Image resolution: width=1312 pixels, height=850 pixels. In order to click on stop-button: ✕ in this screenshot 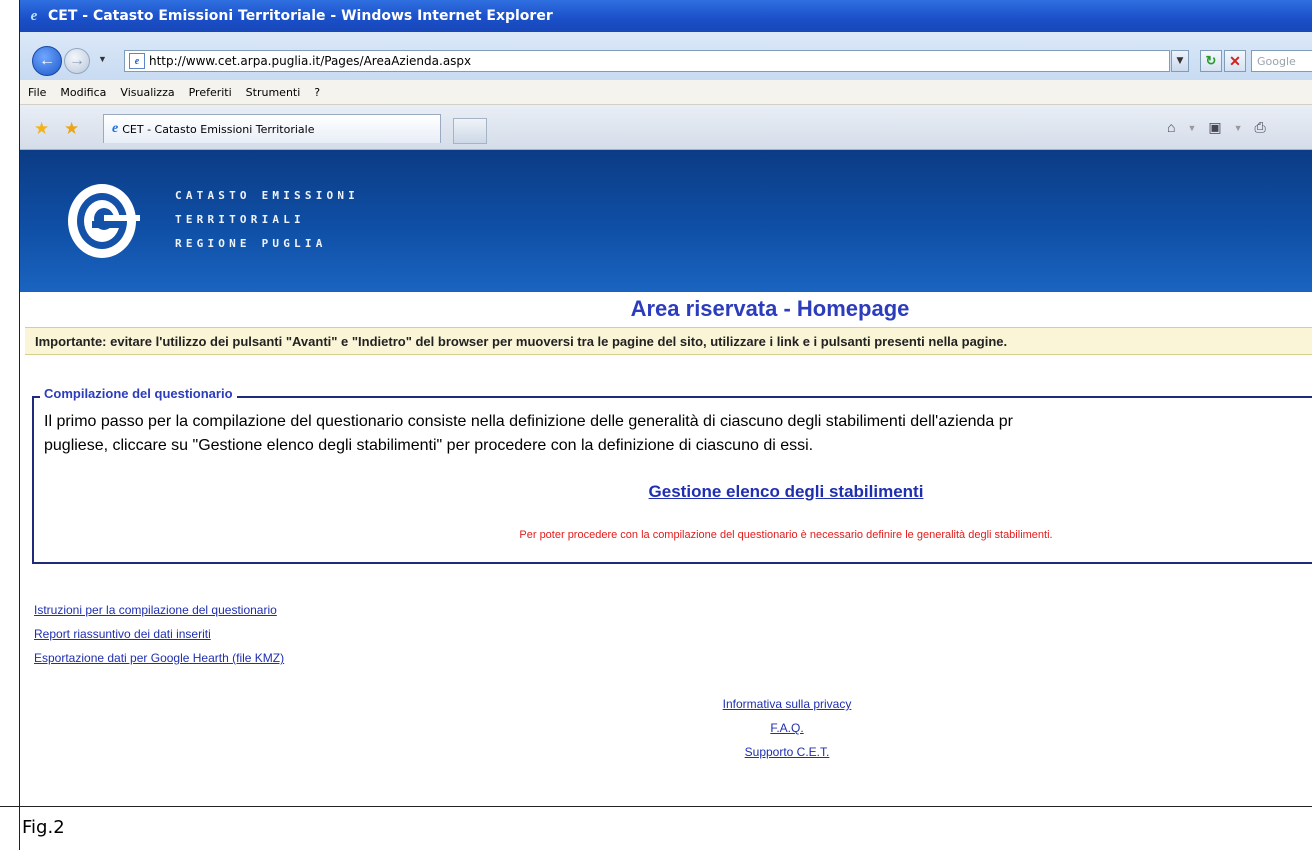, I will do `click(1235, 61)`.